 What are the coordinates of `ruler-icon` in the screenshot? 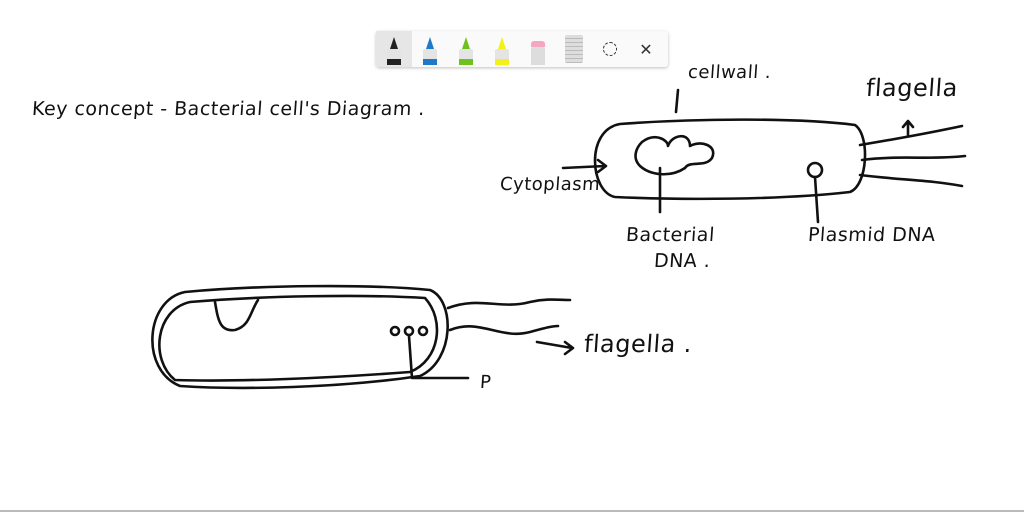 It's located at (574, 49).